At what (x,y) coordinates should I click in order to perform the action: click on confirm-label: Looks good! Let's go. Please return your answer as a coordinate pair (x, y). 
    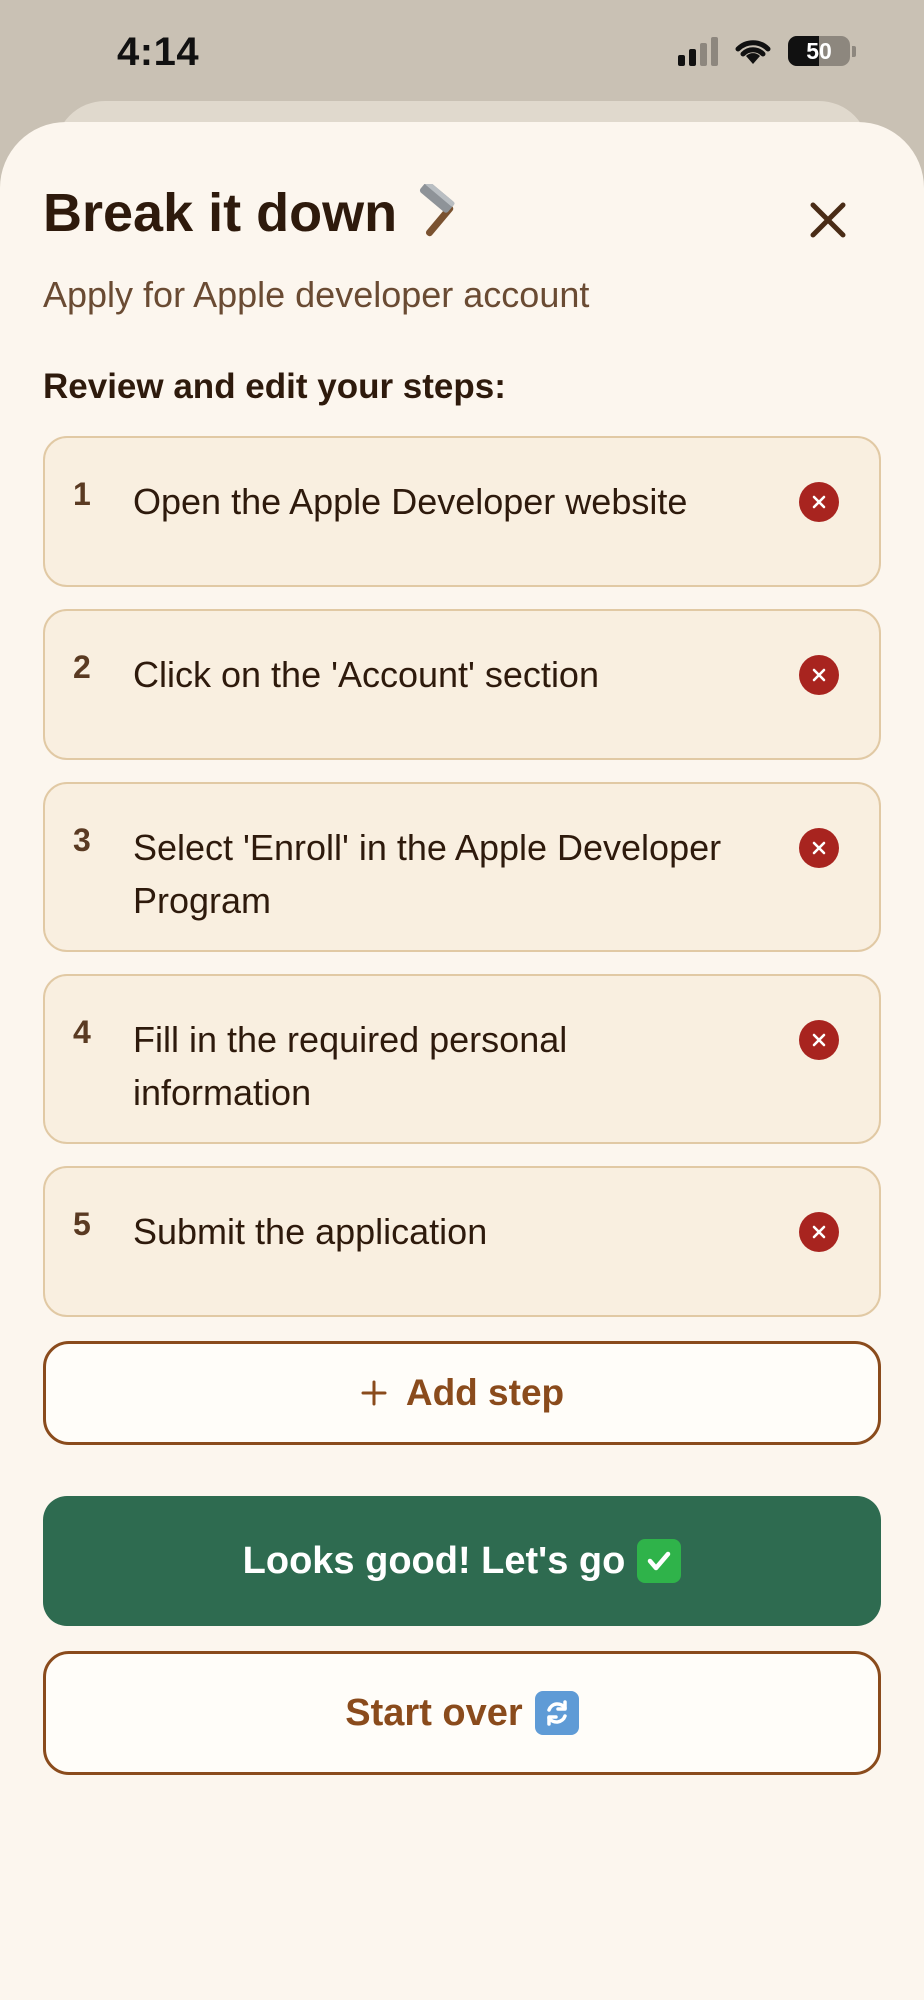
    Looking at the image, I should click on (434, 1560).